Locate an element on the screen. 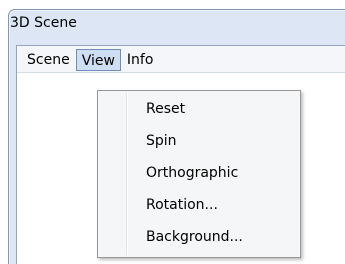 The width and height of the screenshot is (345, 264). menu-item-orthographic: Orthographic is located at coordinates (192, 173).